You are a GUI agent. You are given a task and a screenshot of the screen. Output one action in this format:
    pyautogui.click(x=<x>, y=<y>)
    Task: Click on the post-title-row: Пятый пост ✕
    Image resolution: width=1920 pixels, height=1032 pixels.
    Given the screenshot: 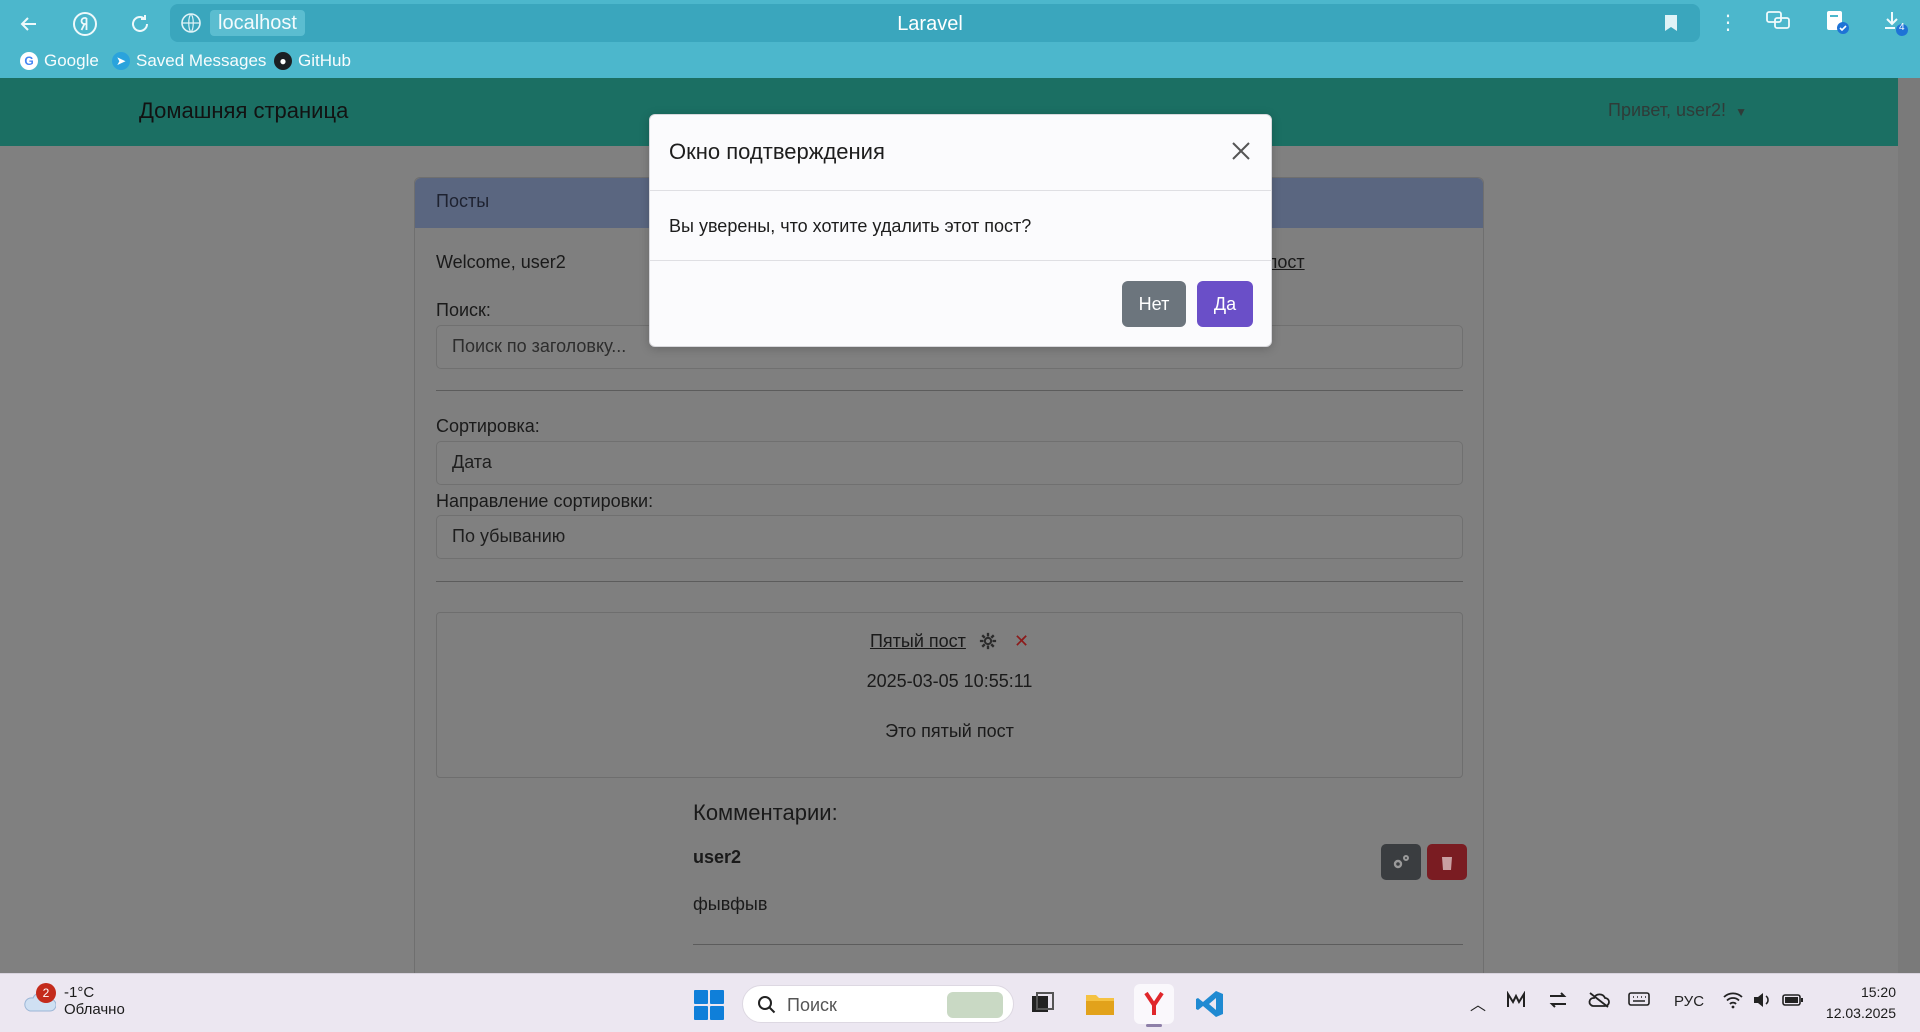 What is the action you would take?
    pyautogui.click(x=949, y=641)
    